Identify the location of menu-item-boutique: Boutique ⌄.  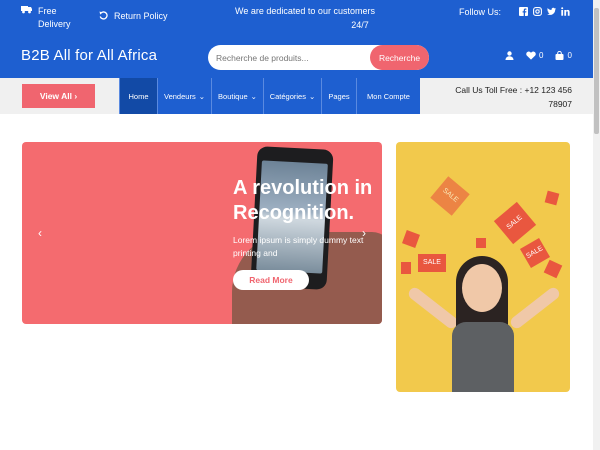
(237, 96).